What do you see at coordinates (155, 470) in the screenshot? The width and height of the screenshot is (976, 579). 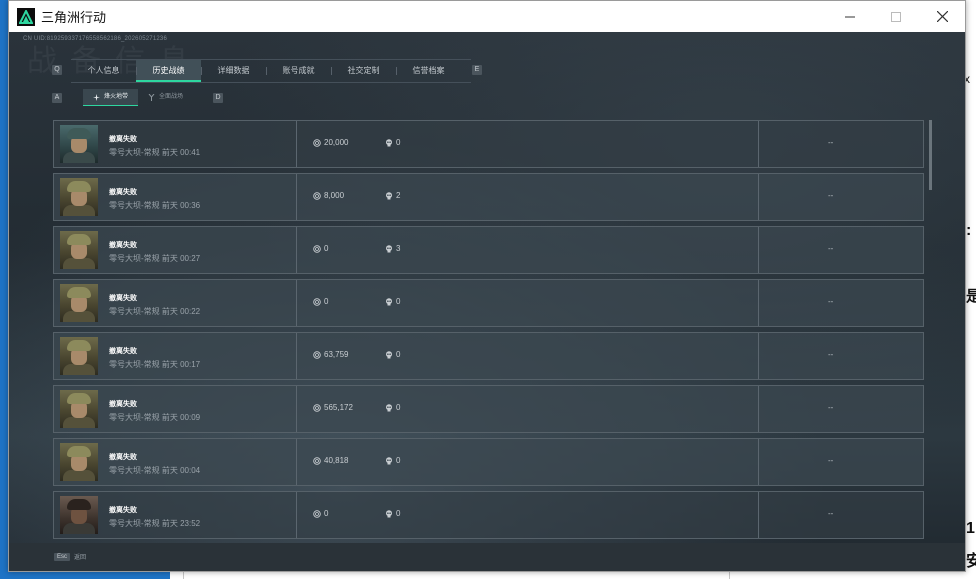 I see `match-map-time: 零号大坝-常规 前天 00:04` at bounding box center [155, 470].